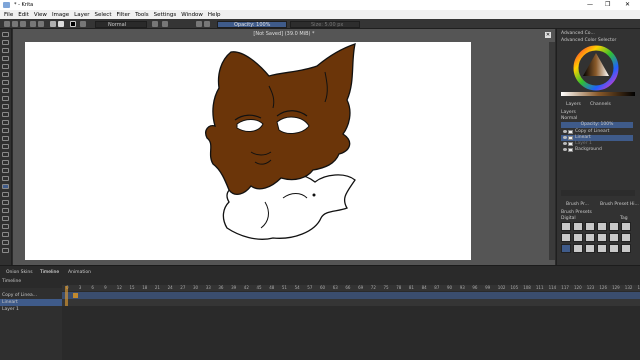  I want to click on polyline-tool-icon, so click(5, 98).